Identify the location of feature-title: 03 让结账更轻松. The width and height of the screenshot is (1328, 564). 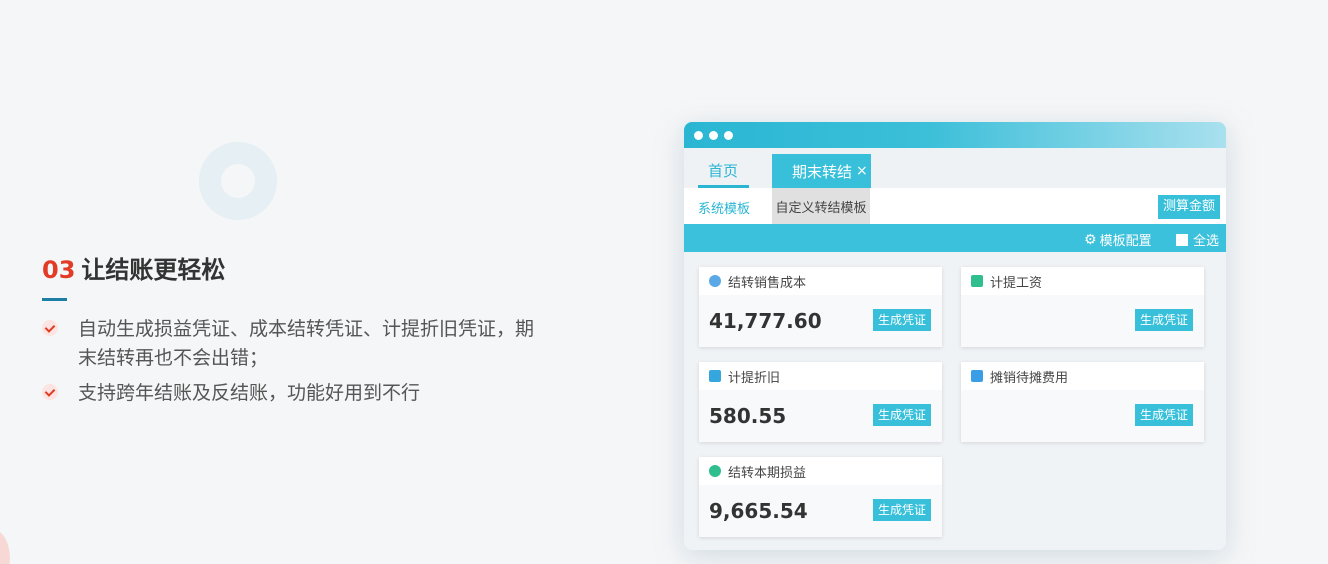
(302, 267).